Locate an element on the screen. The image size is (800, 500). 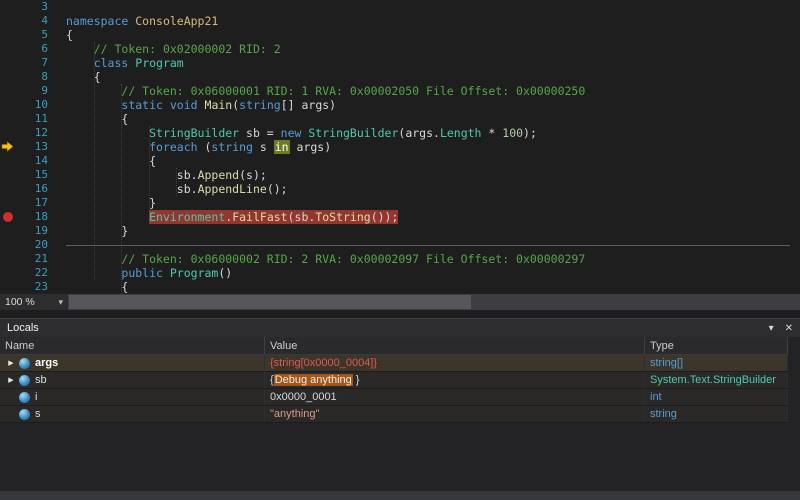
code-line-3: 3 is located at coordinates (400, 7).